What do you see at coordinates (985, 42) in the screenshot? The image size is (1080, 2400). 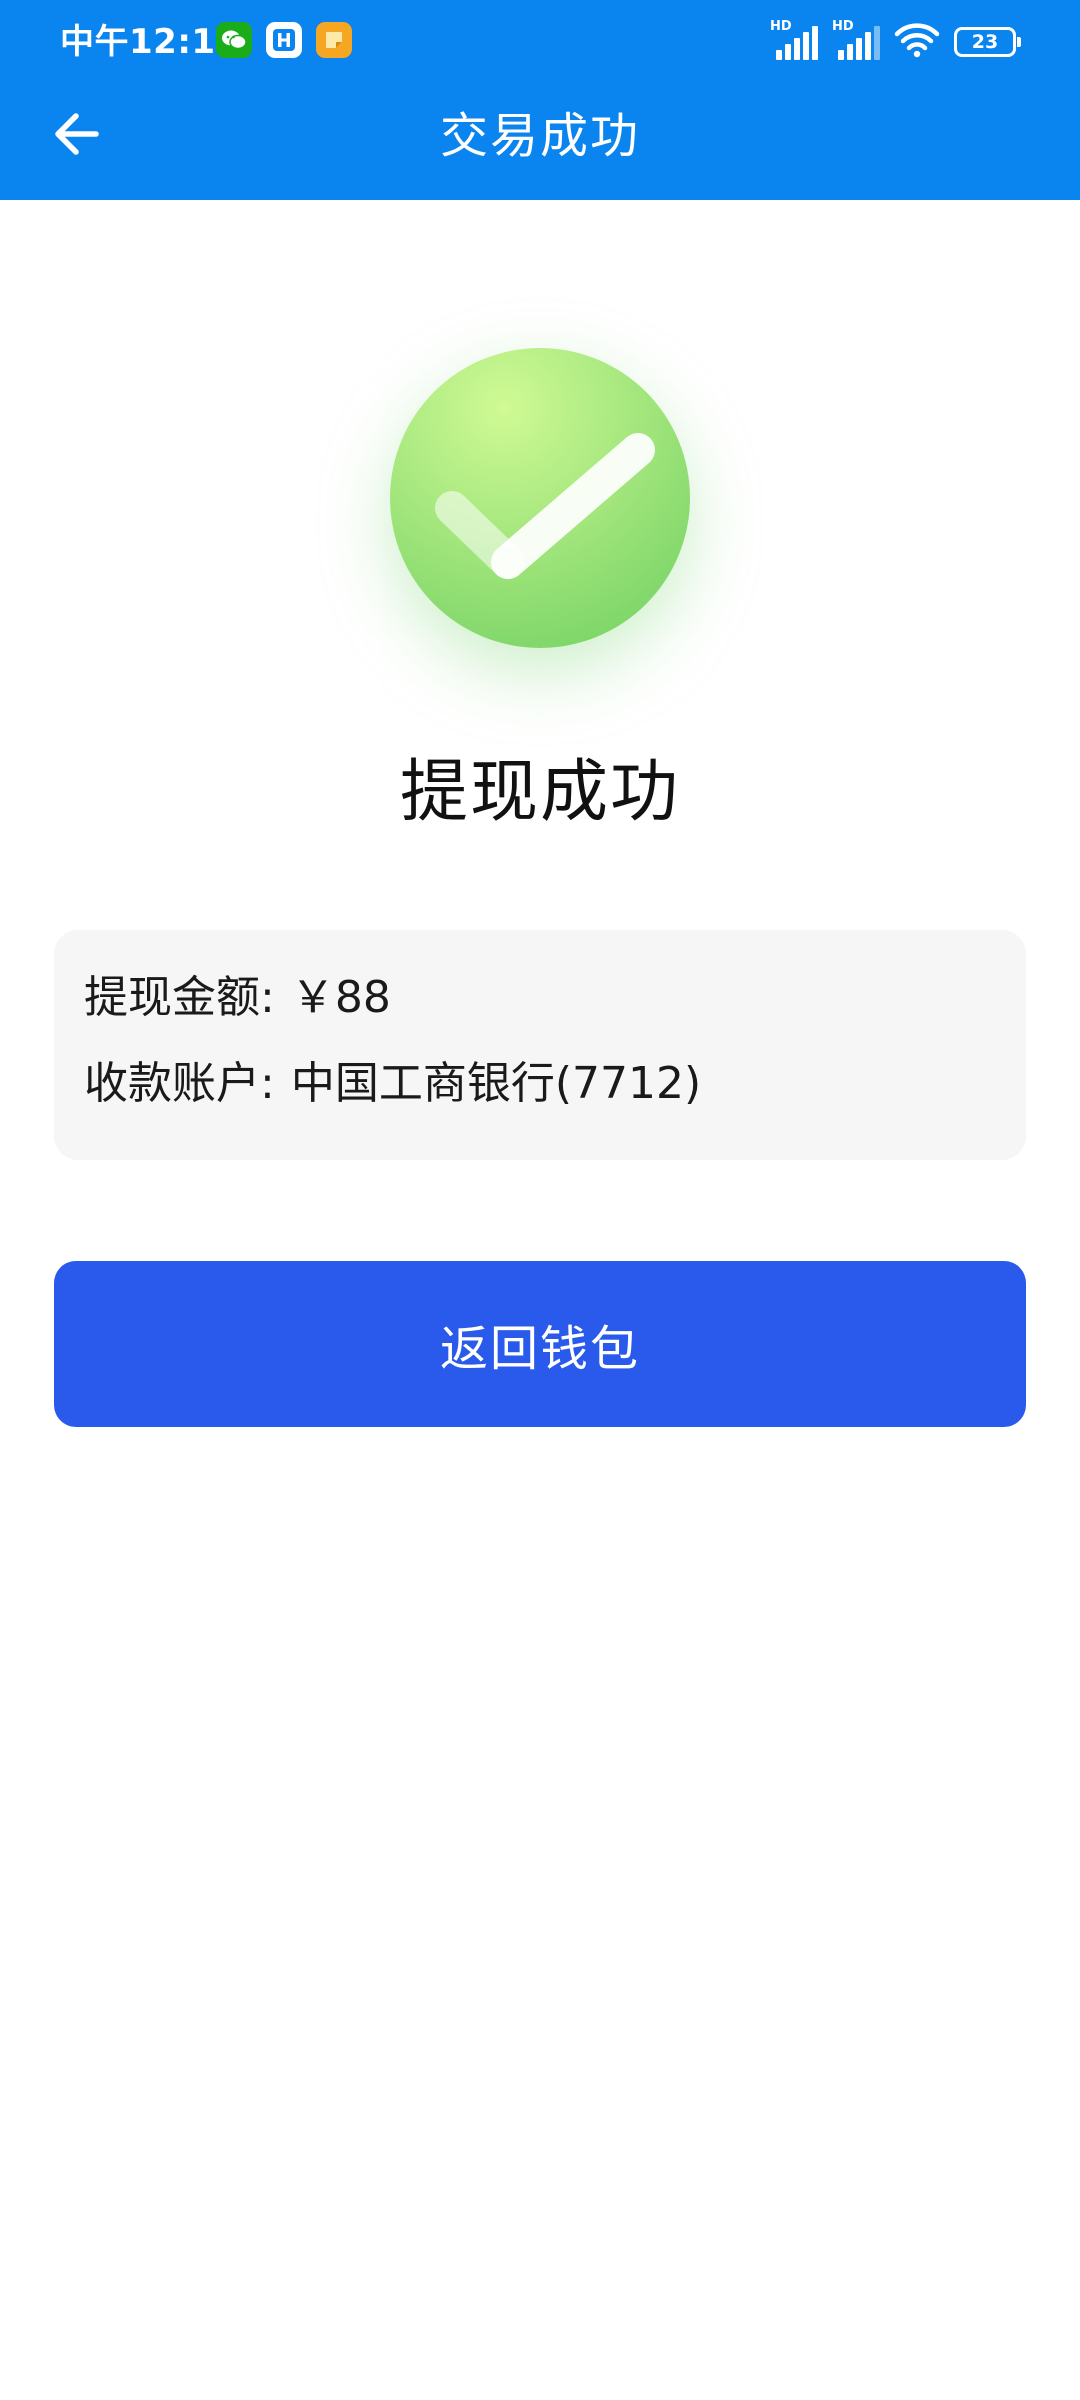 I see `battery-level: 23` at bounding box center [985, 42].